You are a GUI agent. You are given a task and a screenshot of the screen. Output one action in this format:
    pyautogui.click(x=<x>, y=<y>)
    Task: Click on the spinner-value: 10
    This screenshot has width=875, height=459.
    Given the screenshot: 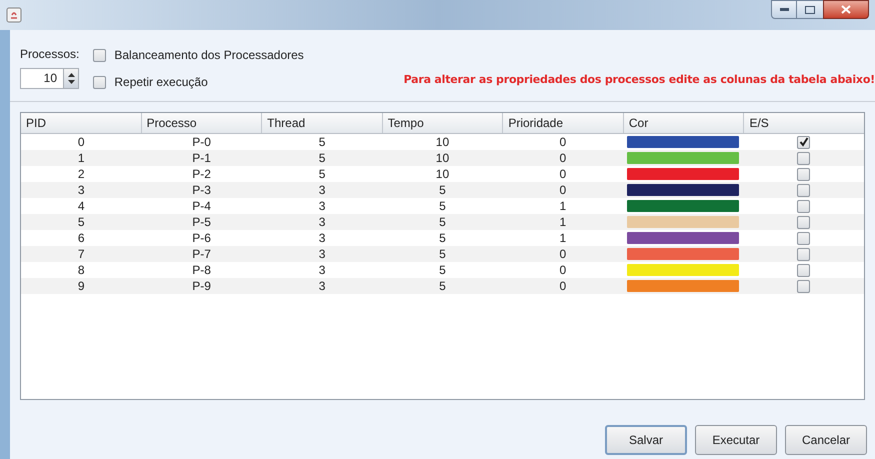 What is the action you would take?
    pyautogui.click(x=50, y=78)
    